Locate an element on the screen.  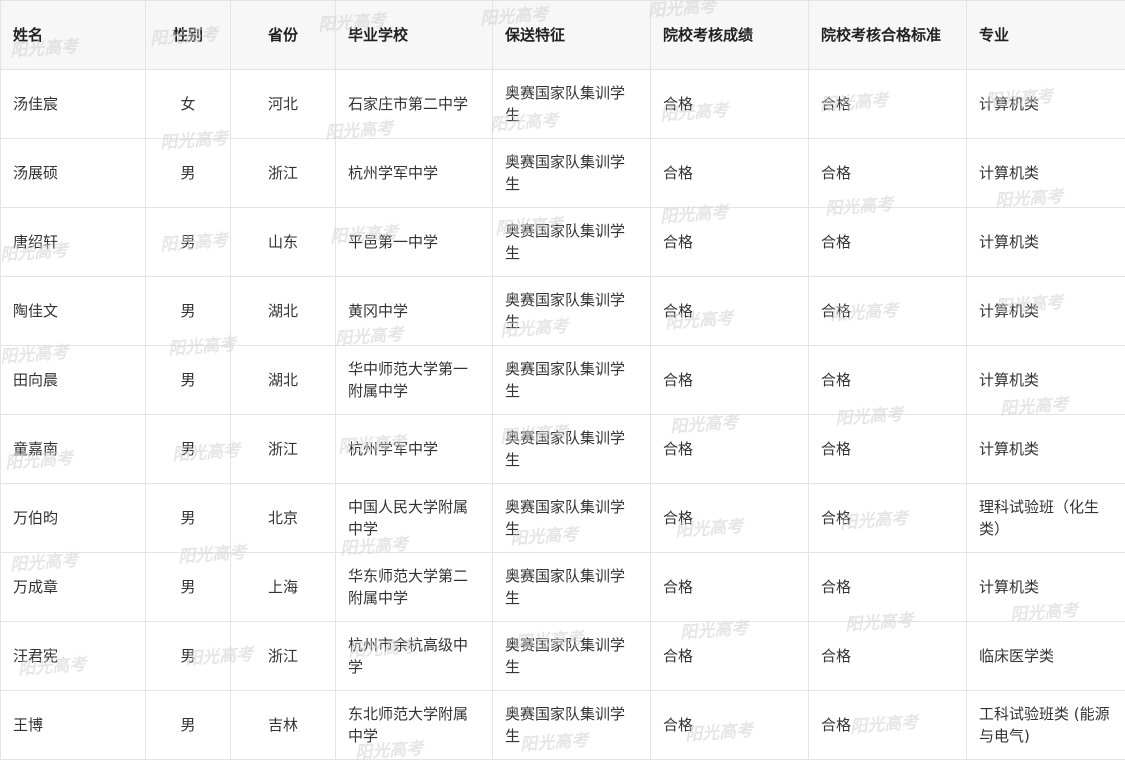
cell-name: 汤展硕 is located at coordinates (73, 173).